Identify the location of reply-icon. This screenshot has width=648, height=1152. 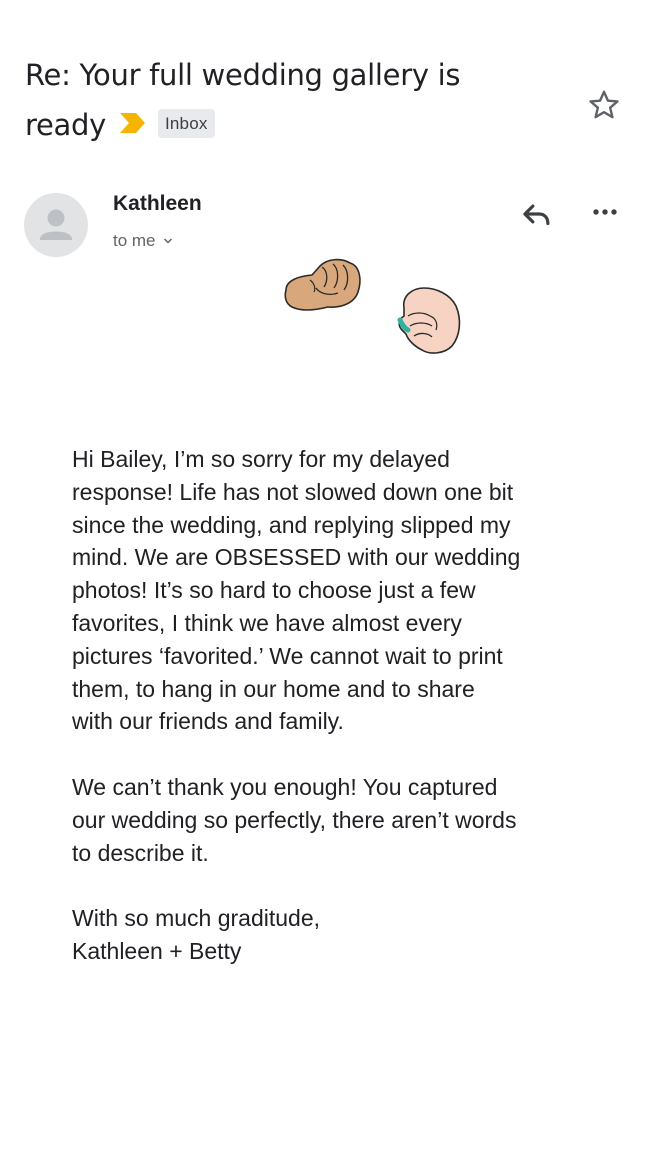
(536, 214).